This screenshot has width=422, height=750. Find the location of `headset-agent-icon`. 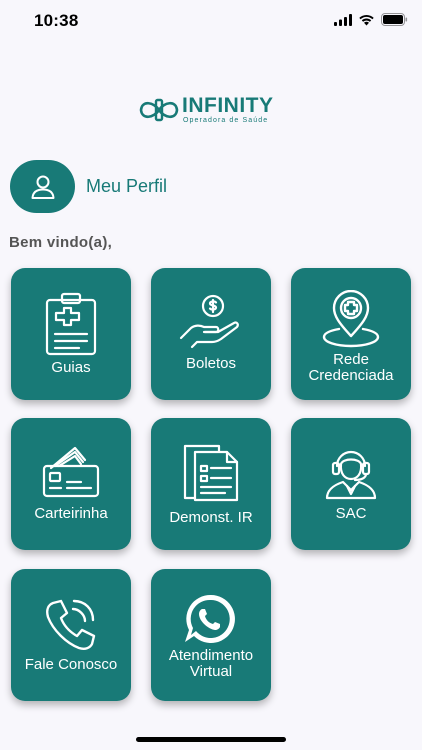

headset-agent-icon is located at coordinates (351, 475).